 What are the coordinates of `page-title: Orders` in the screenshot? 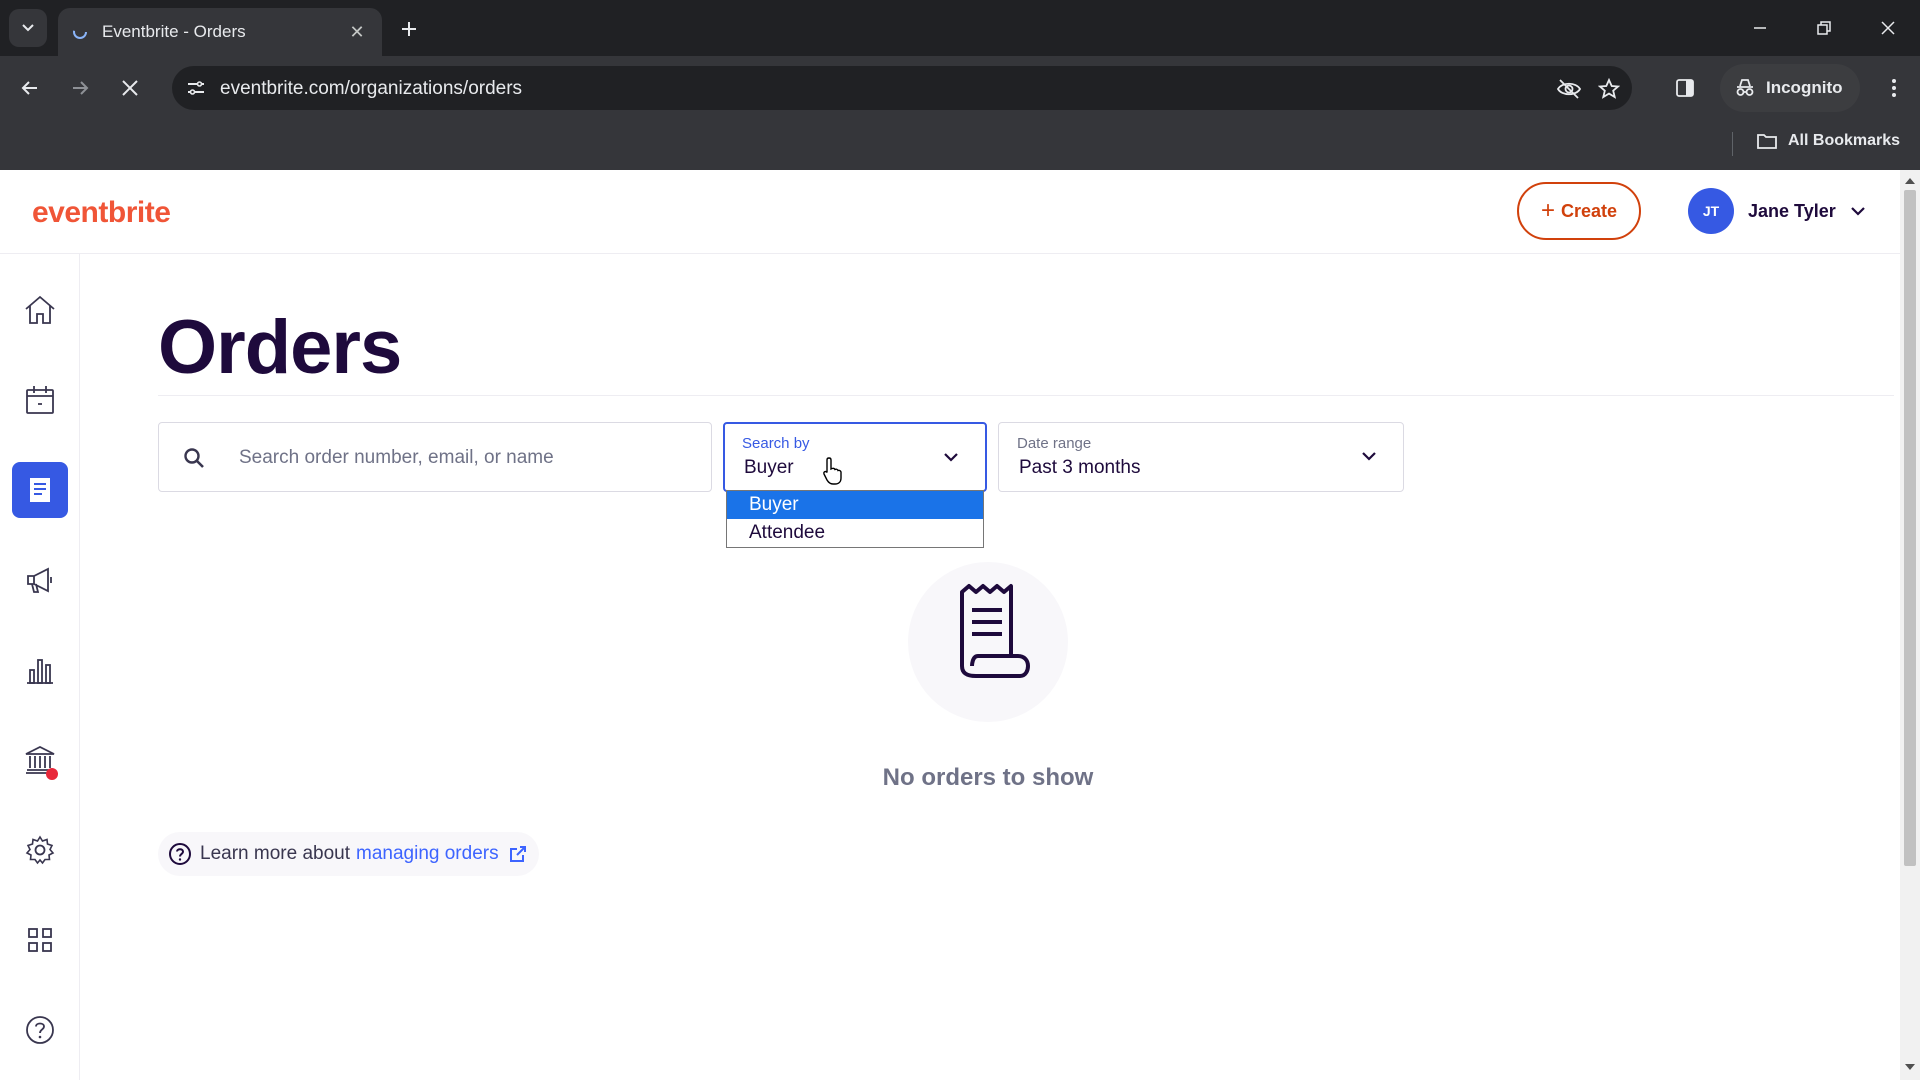 It's located at (280, 347).